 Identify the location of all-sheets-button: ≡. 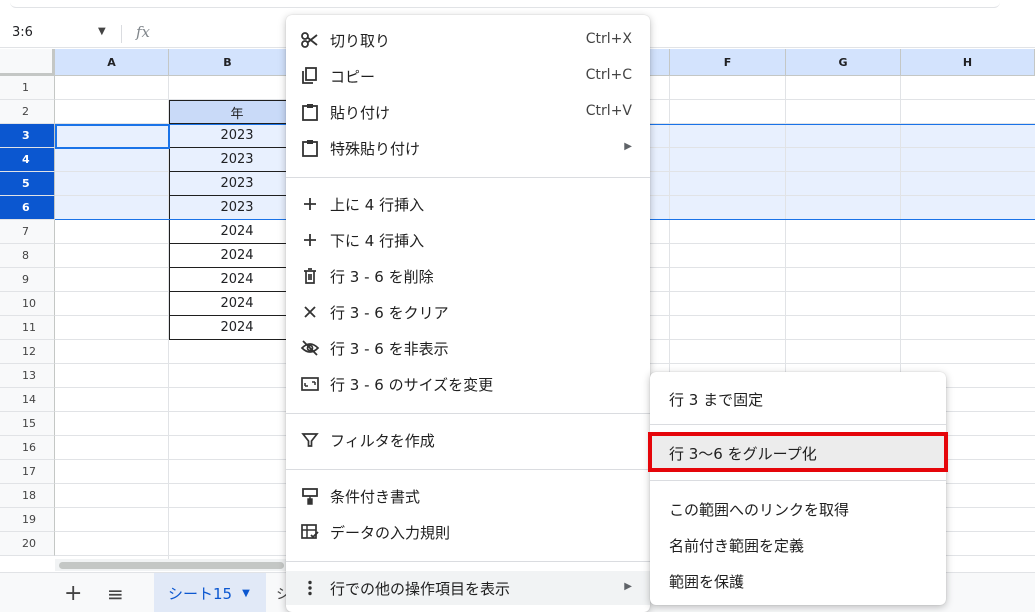
(115, 594).